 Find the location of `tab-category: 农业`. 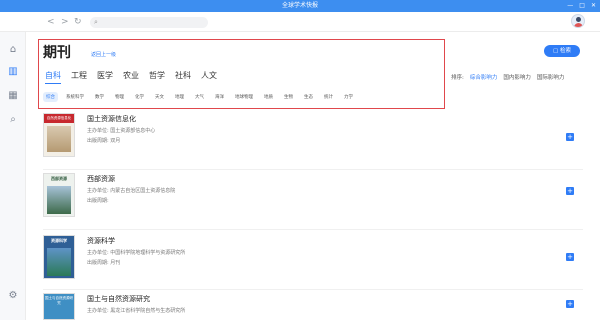

tab-category: 农业 is located at coordinates (131, 75).